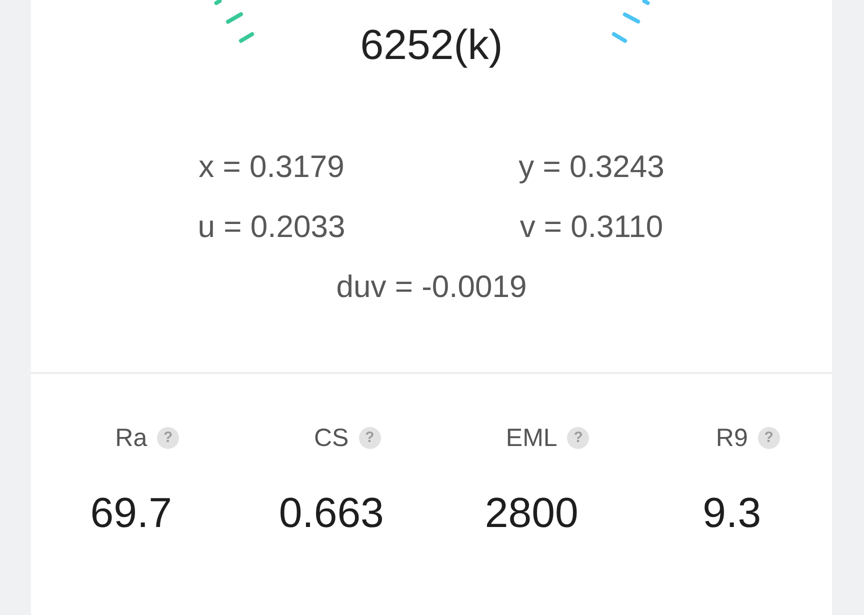  What do you see at coordinates (272, 227) in the screenshot?
I see `chromaticity-value: u = 0.2033` at bounding box center [272, 227].